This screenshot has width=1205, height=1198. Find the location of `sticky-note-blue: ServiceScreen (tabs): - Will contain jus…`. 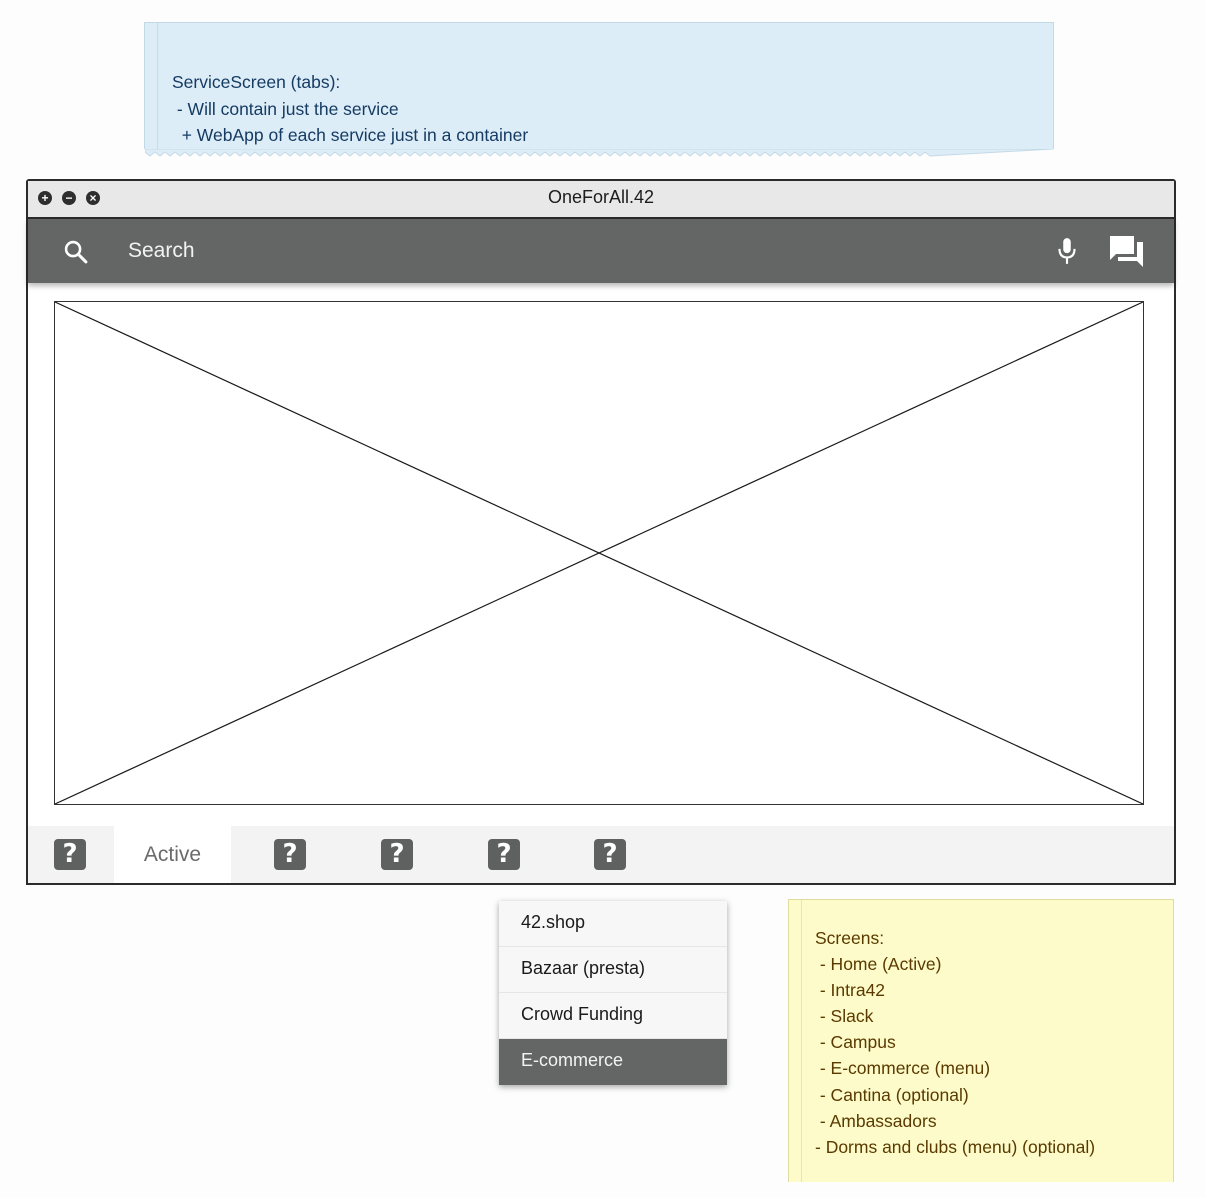

sticky-note-blue: ServiceScreen (tabs): - Will contain jus… is located at coordinates (599, 89).